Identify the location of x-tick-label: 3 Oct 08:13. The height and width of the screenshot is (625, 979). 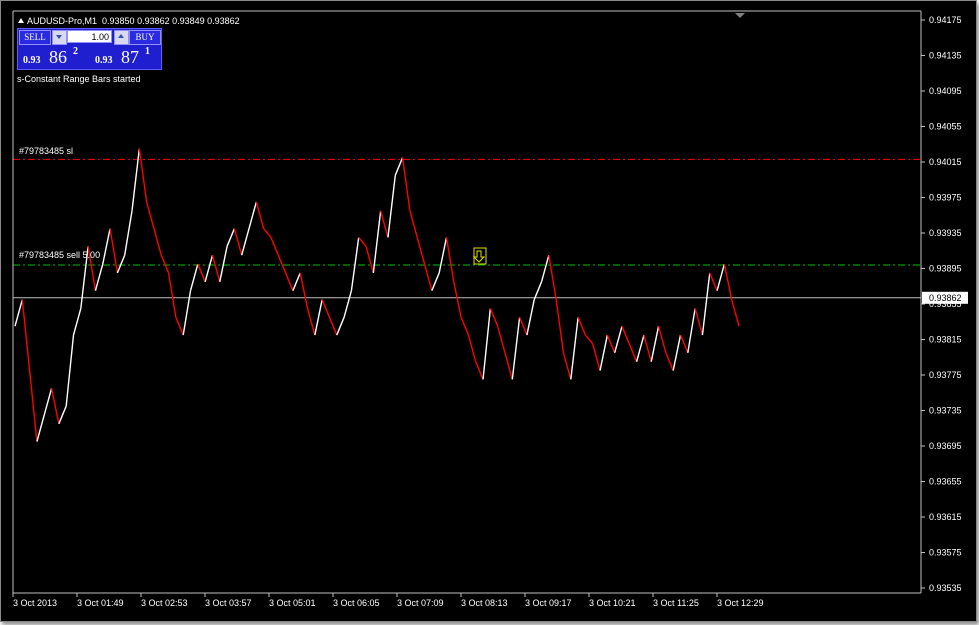
(484, 603).